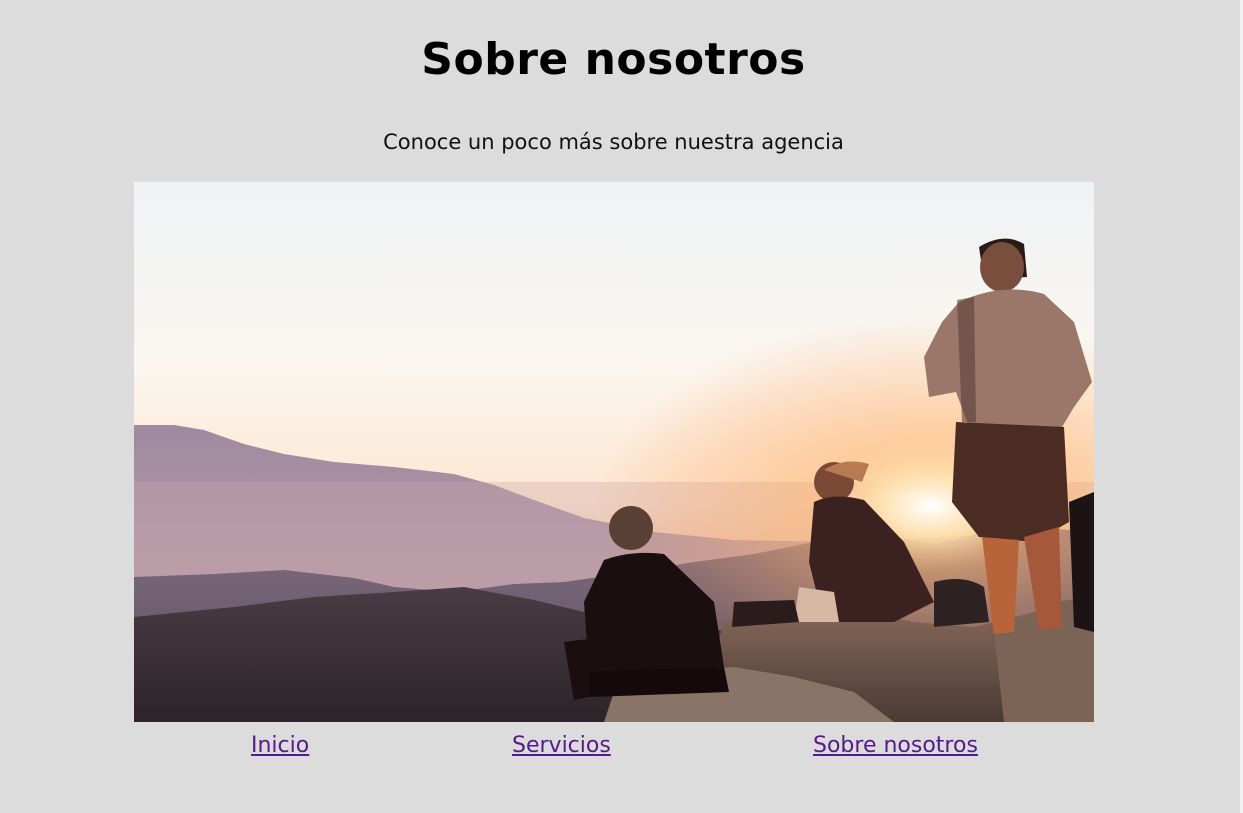 This screenshot has height=813, width=1243. What do you see at coordinates (280, 746) in the screenshot?
I see `nav-link-inicio: Inicio` at bounding box center [280, 746].